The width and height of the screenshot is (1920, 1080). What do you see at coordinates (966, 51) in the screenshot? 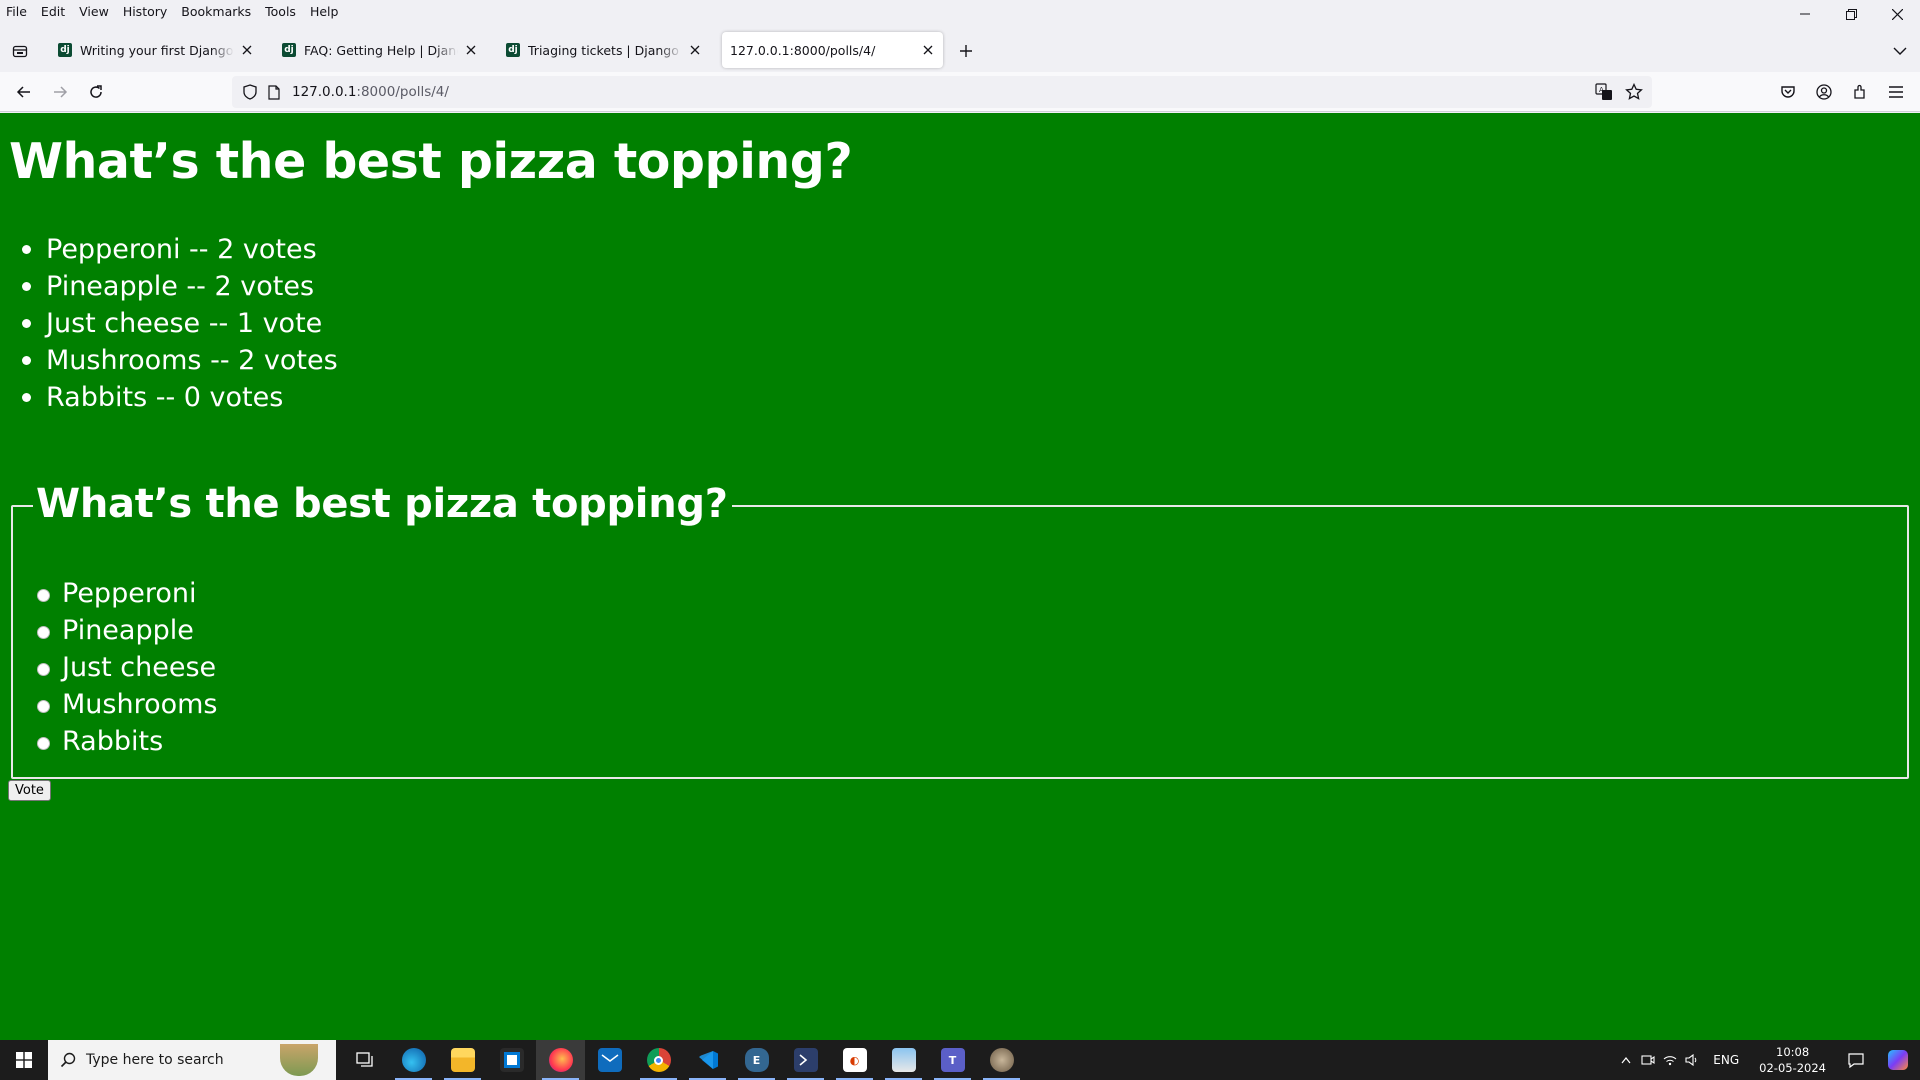
I see `new-tab-icon` at bounding box center [966, 51].